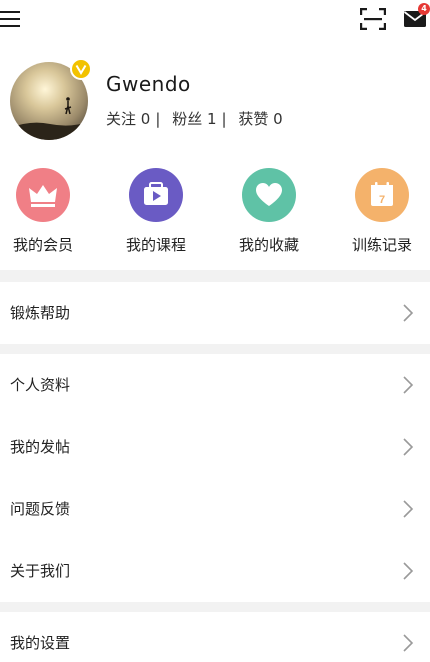  Describe the element at coordinates (269, 195) in the screenshot. I see `heart-icon` at that location.